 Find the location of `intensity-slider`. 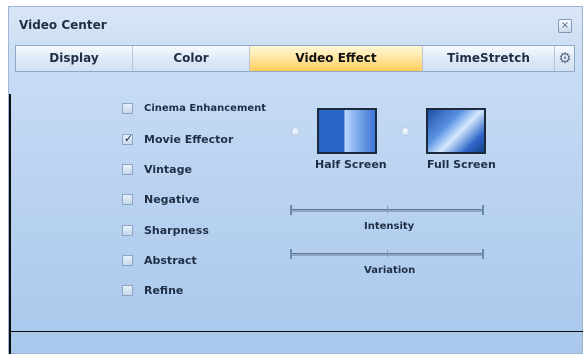

intensity-slider is located at coordinates (387, 210).